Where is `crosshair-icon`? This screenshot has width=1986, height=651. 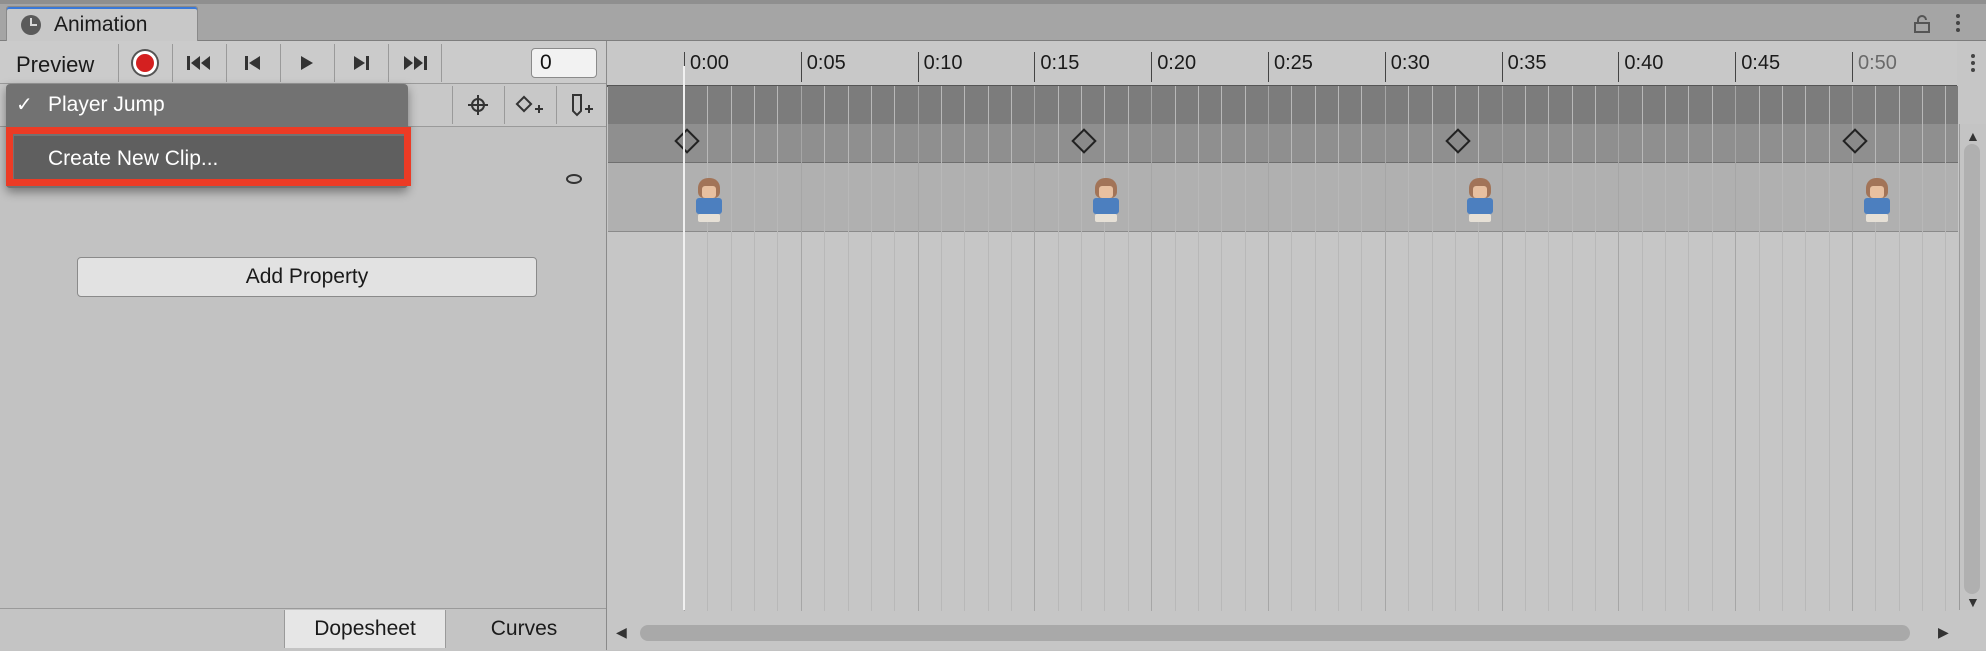
crosshair-icon is located at coordinates (478, 105).